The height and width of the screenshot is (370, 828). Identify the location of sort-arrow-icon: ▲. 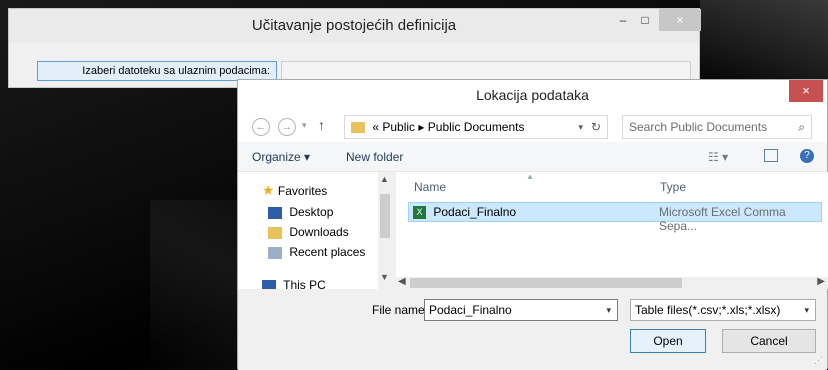
(530, 176).